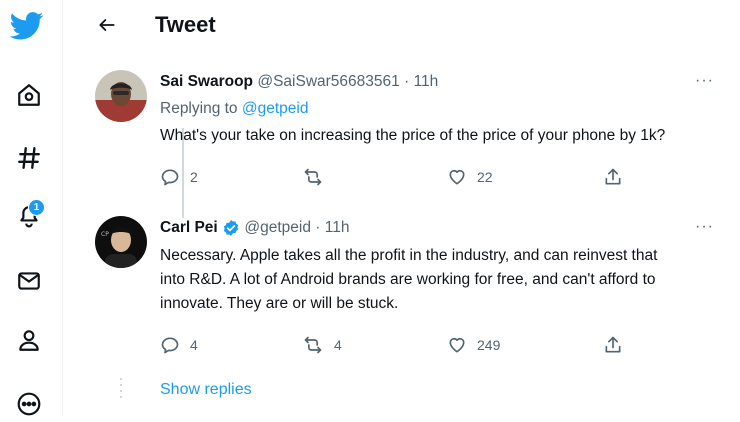 The height and width of the screenshot is (422, 740). What do you see at coordinates (29, 281) in the screenshot?
I see `messages-mail-icon` at bounding box center [29, 281].